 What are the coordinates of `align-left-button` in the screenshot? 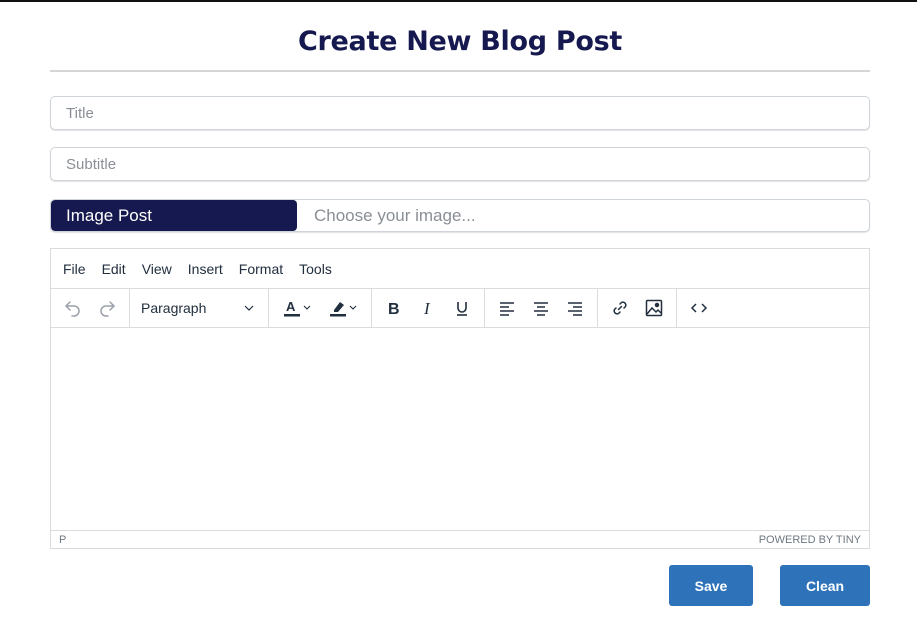 It's located at (507, 308).